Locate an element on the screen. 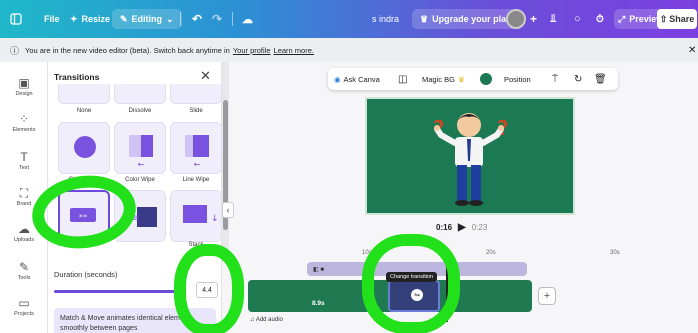 This screenshot has height=333, width=698. transition-line-wipe-thumb: ← is located at coordinates (196, 148).